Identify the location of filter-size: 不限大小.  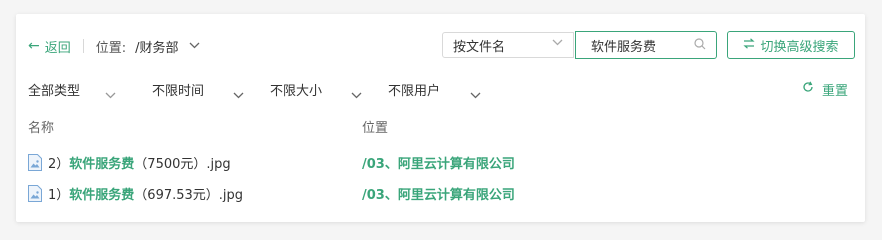
(296, 89).